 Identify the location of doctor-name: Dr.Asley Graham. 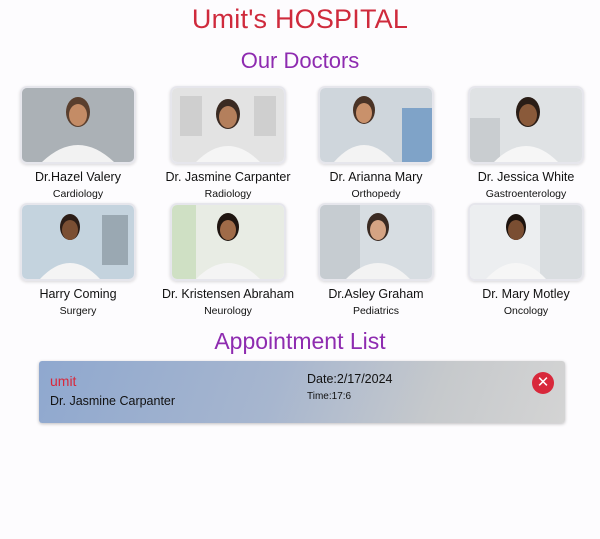
(376, 294).